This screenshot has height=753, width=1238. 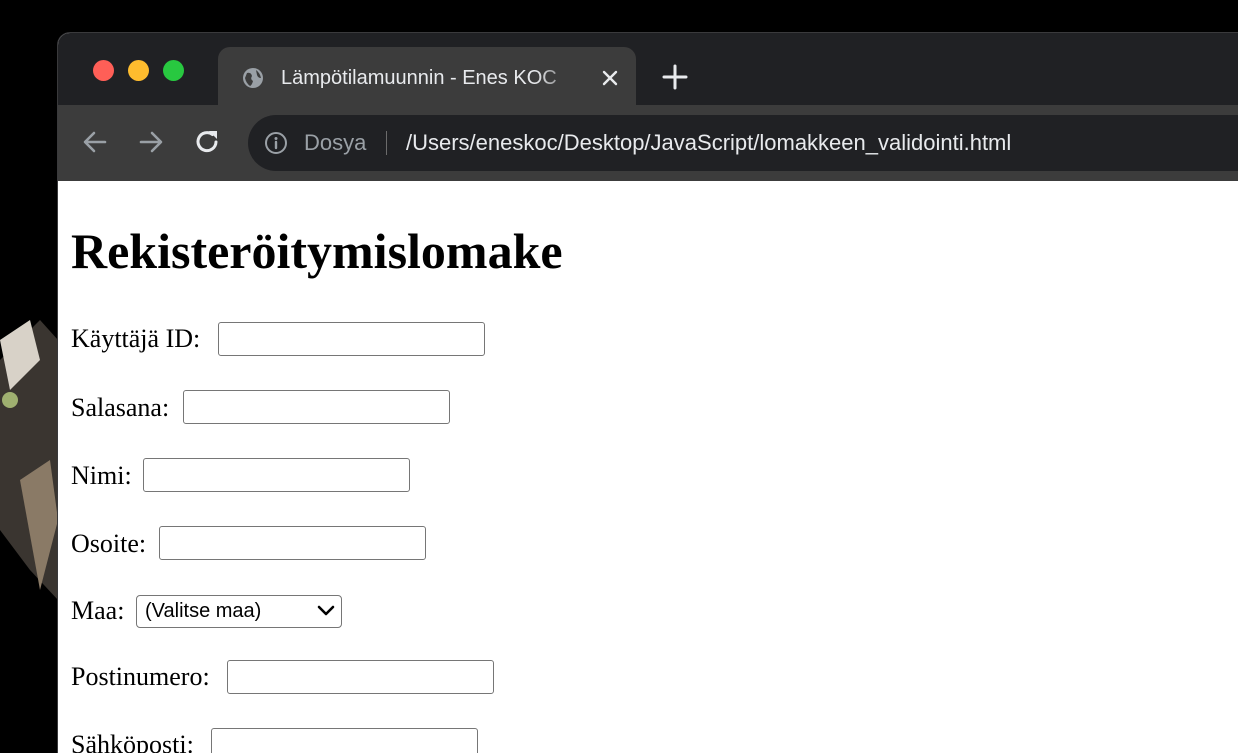 I want to click on globe-icon, so click(x=253, y=78).